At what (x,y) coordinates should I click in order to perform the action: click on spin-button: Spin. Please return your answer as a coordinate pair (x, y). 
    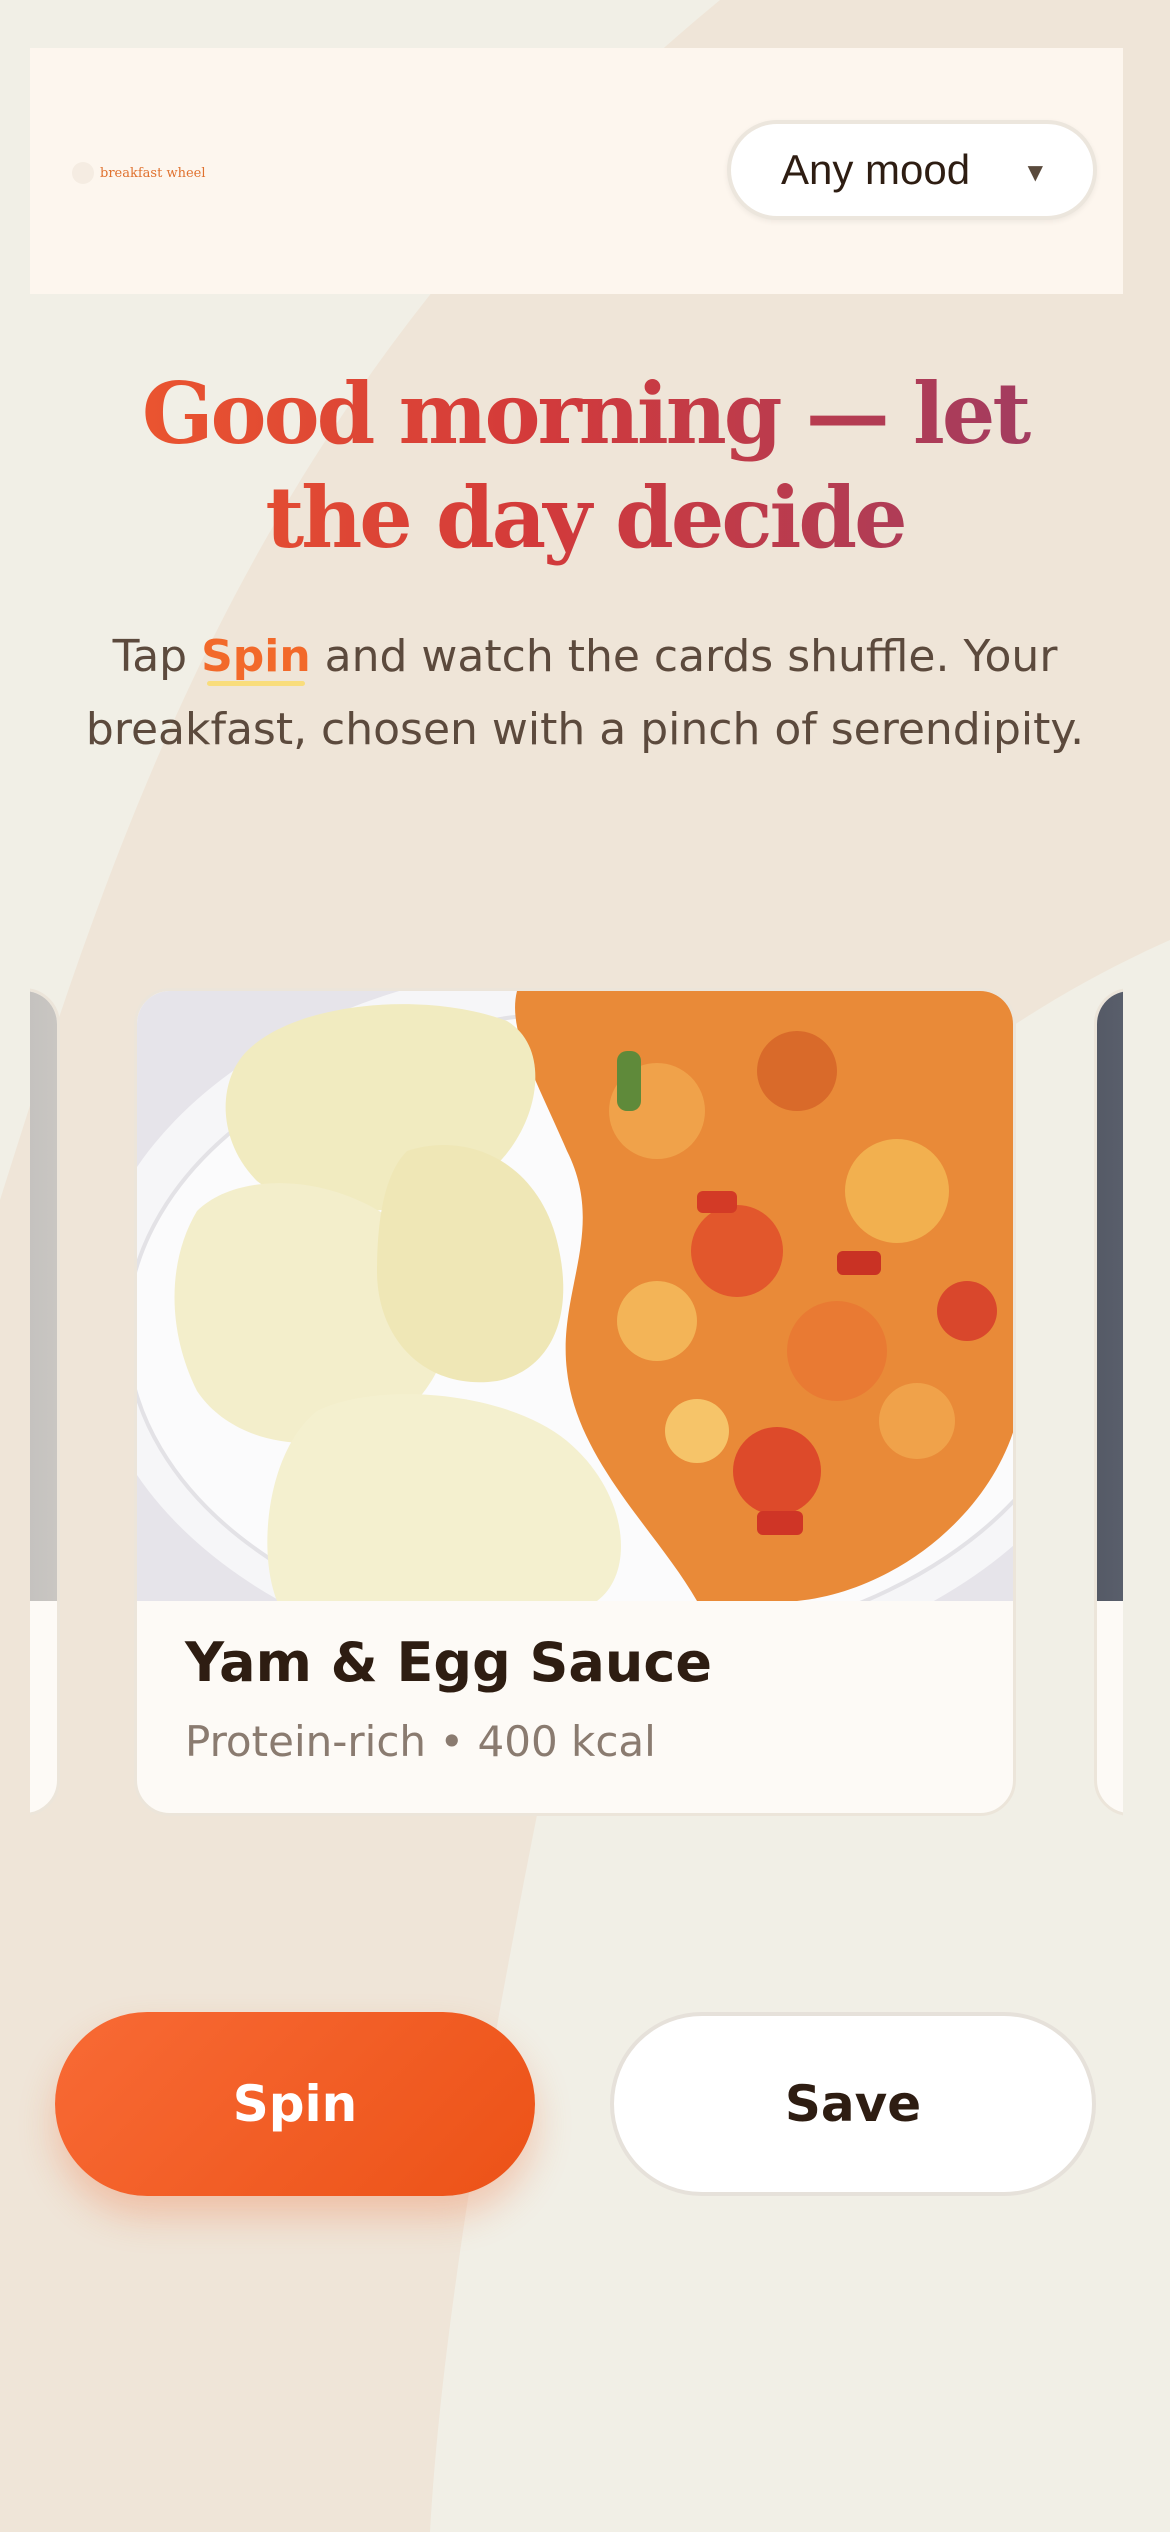
    Looking at the image, I should click on (295, 2104).